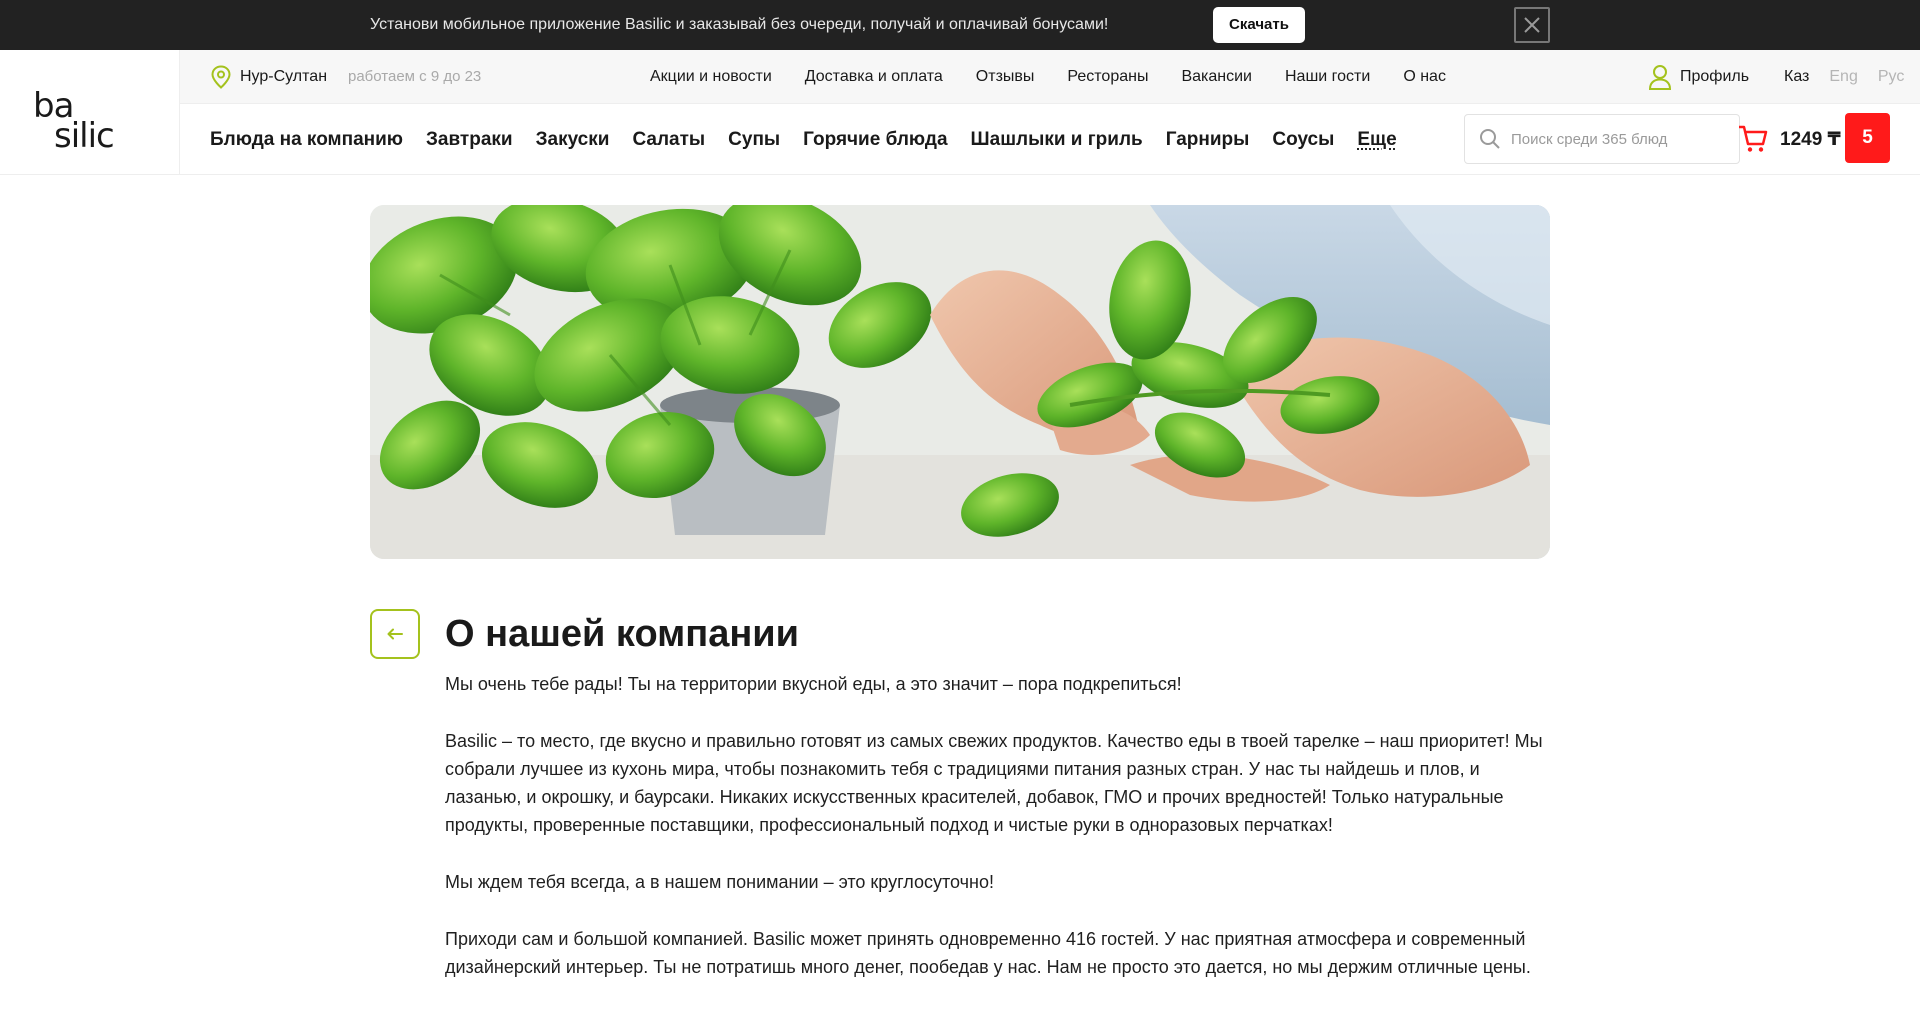 The height and width of the screenshot is (1024, 1920). What do you see at coordinates (1490, 139) in the screenshot?
I see `search-icon` at bounding box center [1490, 139].